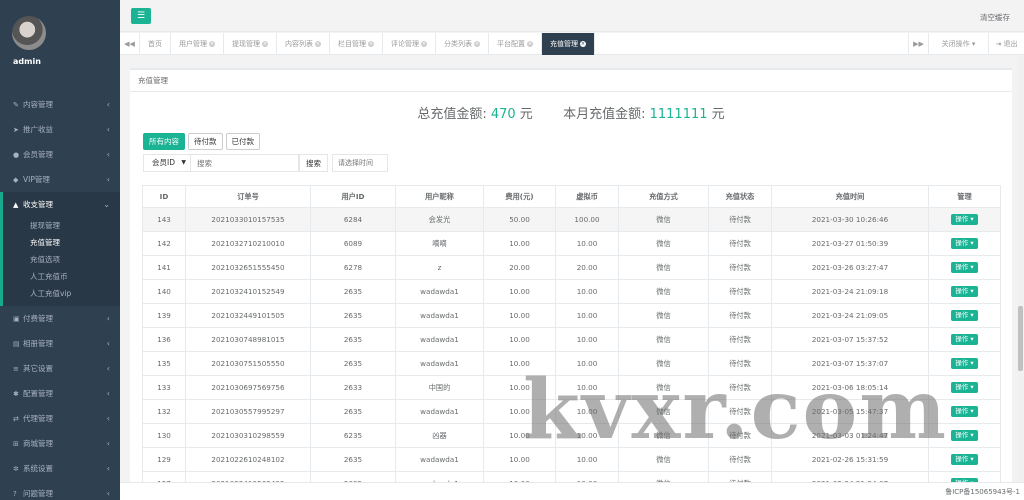 The width and height of the screenshot is (1024, 500). I want to click on table-cell: 2635, so click(353, 315).